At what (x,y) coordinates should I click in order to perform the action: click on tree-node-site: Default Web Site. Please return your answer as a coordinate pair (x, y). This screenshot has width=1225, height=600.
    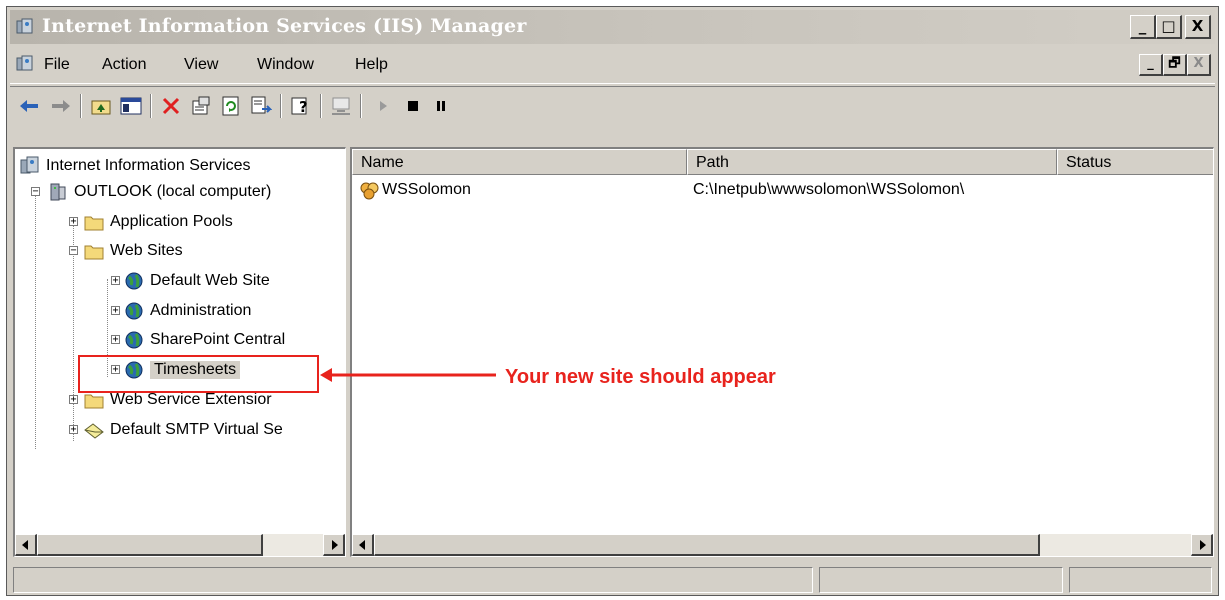
    Looking at the image, I should click on (196, 281).